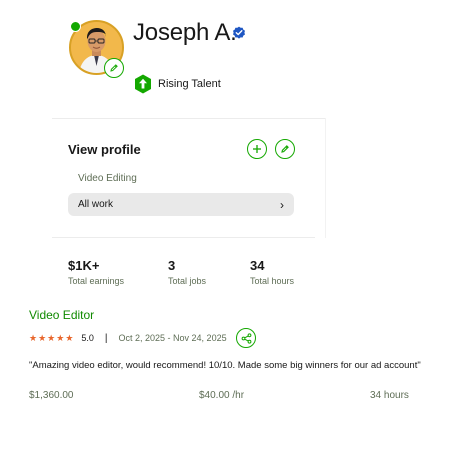 Image resolution: width=466 pixels, height=450 pixels. What do you see at coordinates (75, 26) in the screenshot?
I see `online-status-dot-icon` at bounding box center [75, 26].